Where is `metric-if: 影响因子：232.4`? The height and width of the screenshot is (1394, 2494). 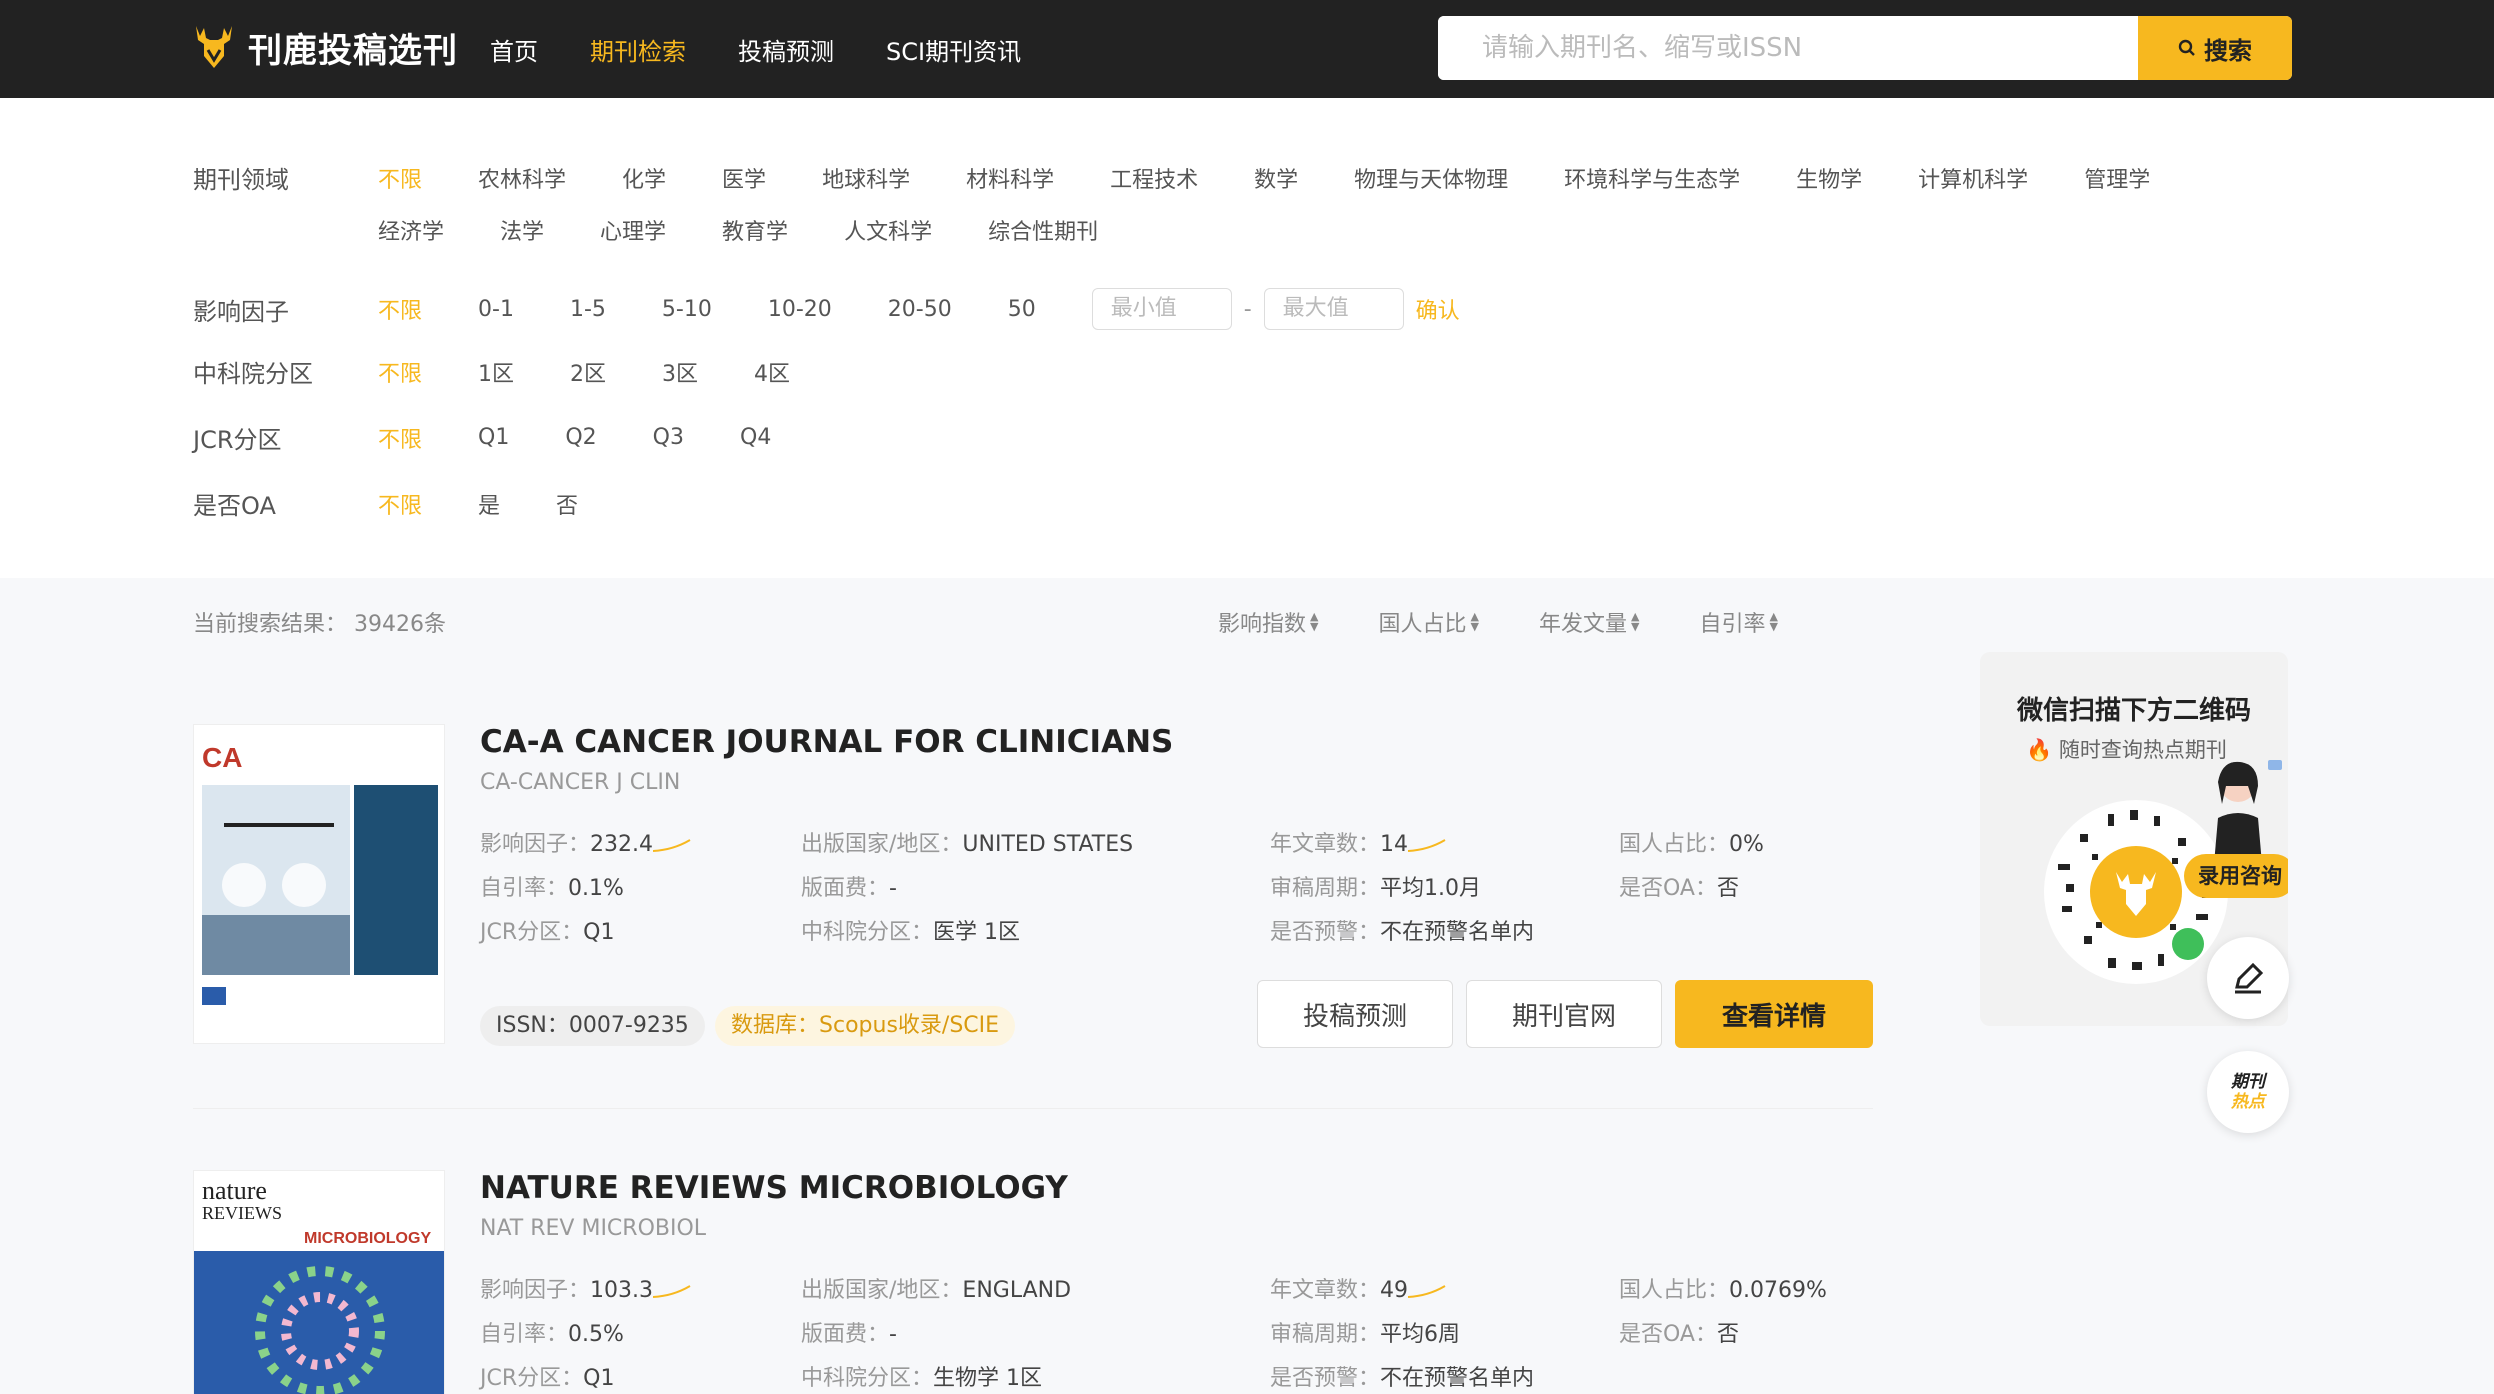 metric-if: 影响因子：232.4 is located at coordinates (585, 842).